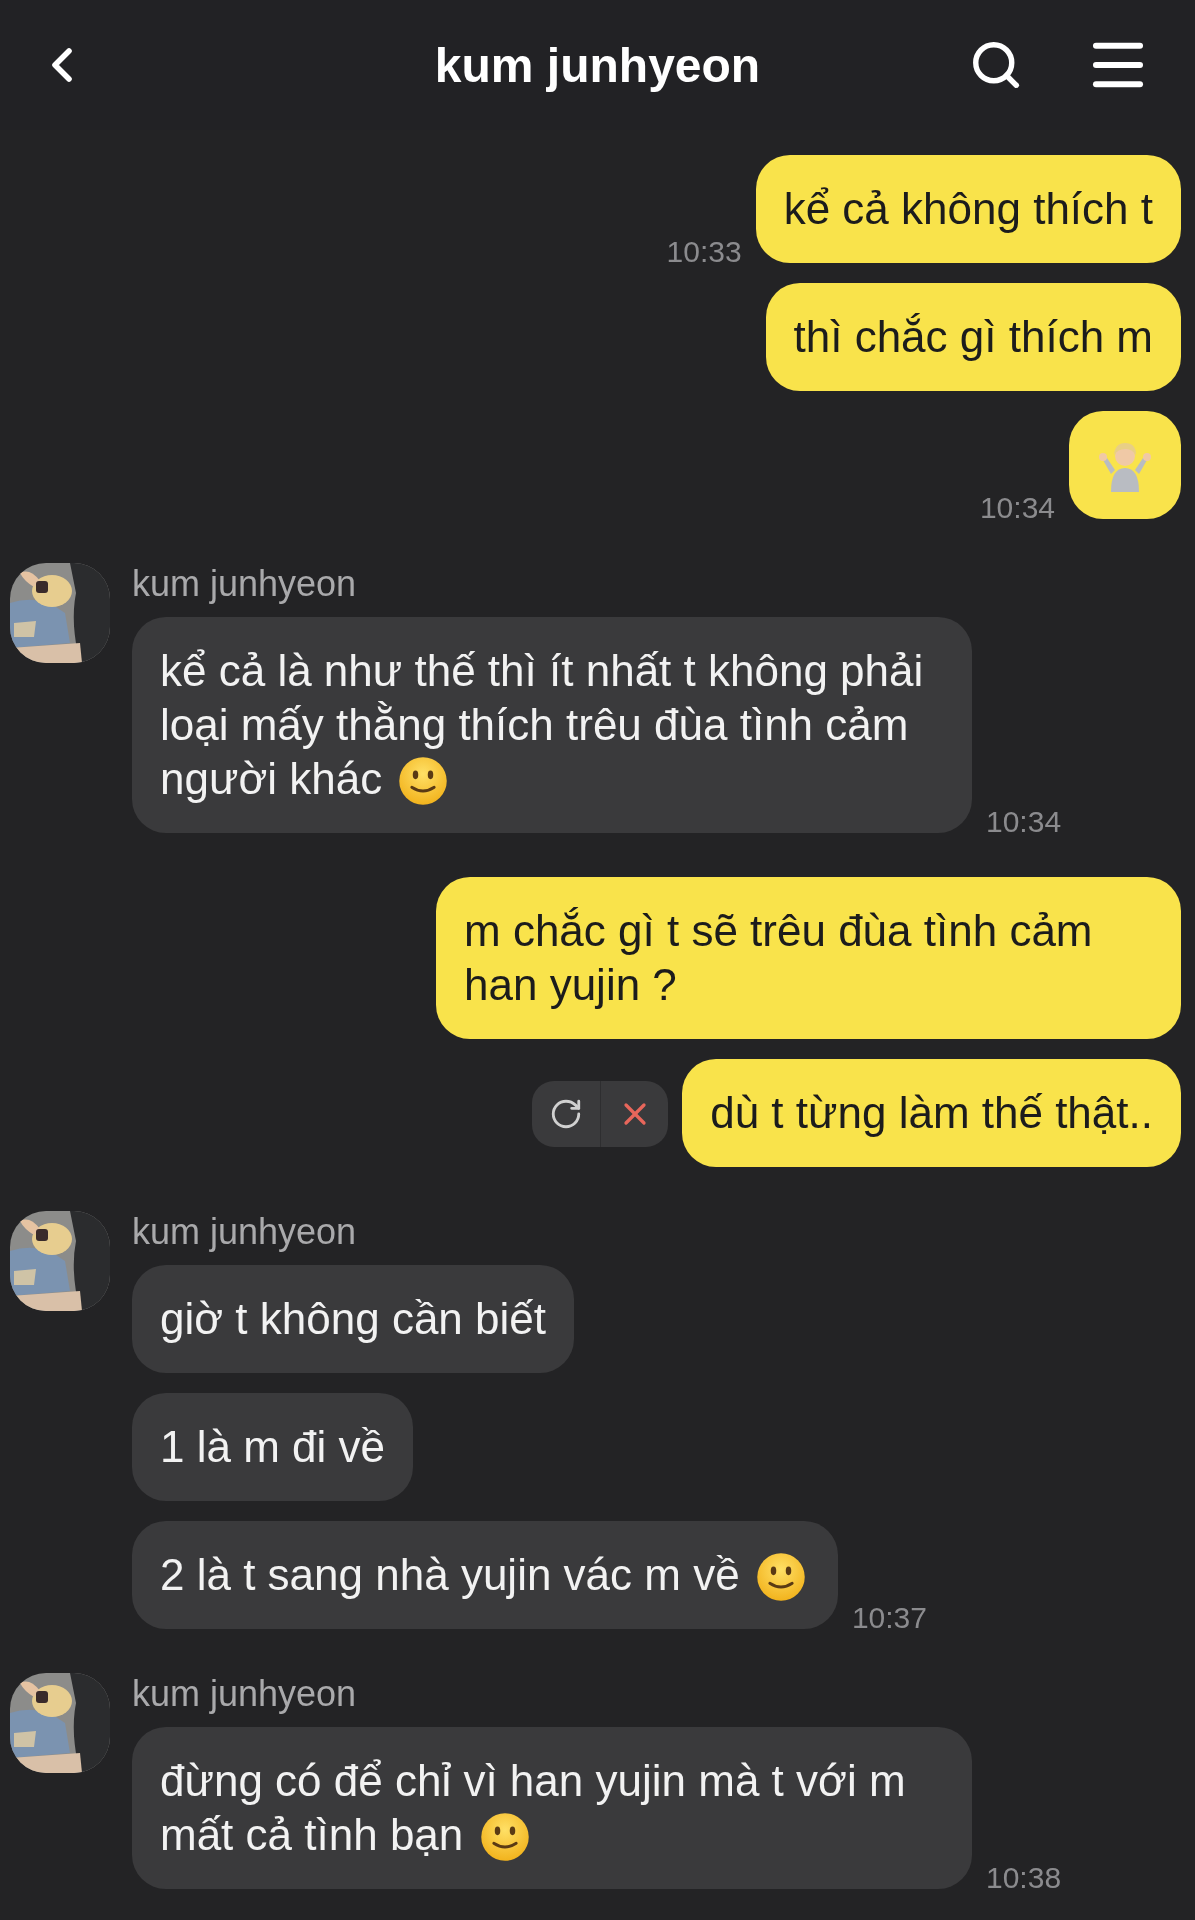 This screenshot has height=1920, width=1195. What do you see at coordinates (597, 65) in the screenshot?
I see `chat-title: kum junhyeon` at bounding box center [597, 65].